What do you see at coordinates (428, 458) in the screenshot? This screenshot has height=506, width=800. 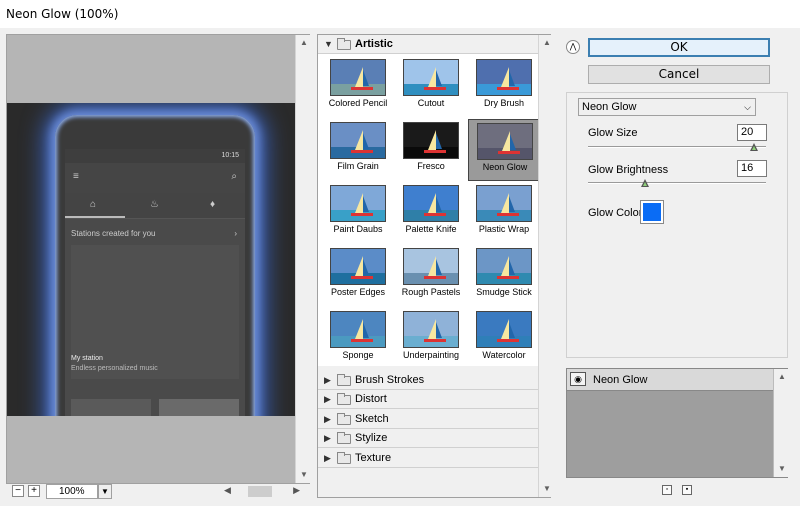 I see `category-texture: ▶ Texture` at bounding box center [428, 458].